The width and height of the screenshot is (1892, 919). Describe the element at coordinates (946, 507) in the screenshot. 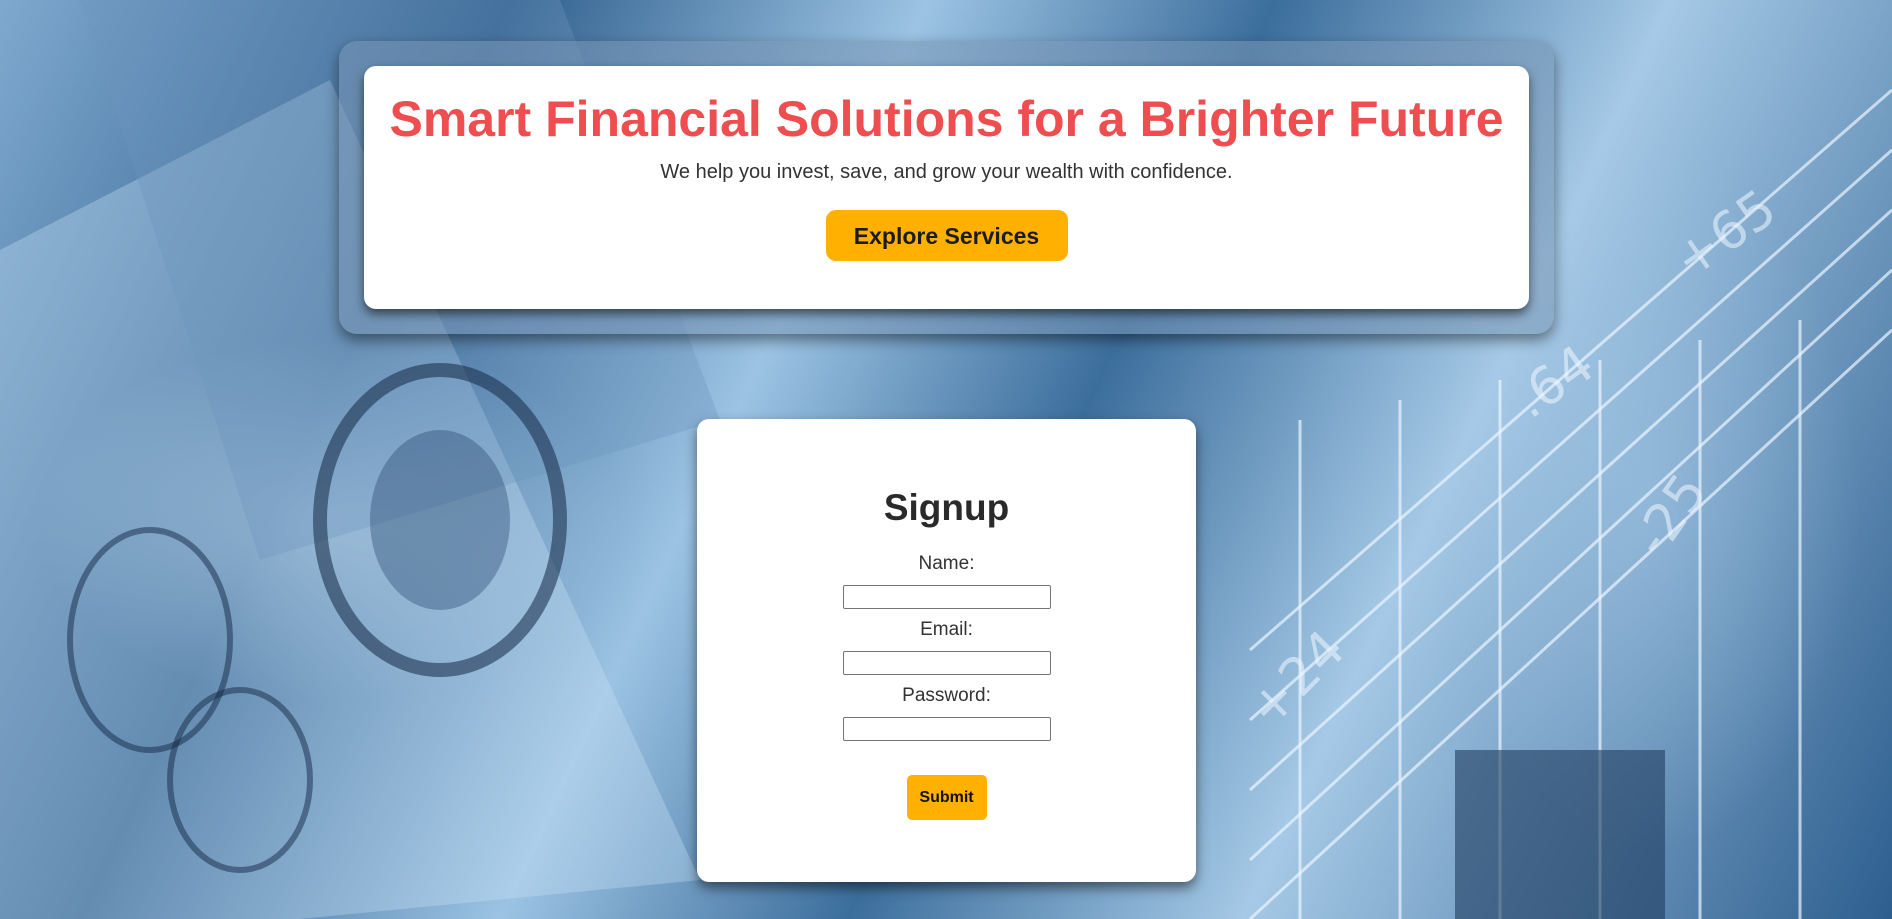

I see `signup-title: Signup` at that location.